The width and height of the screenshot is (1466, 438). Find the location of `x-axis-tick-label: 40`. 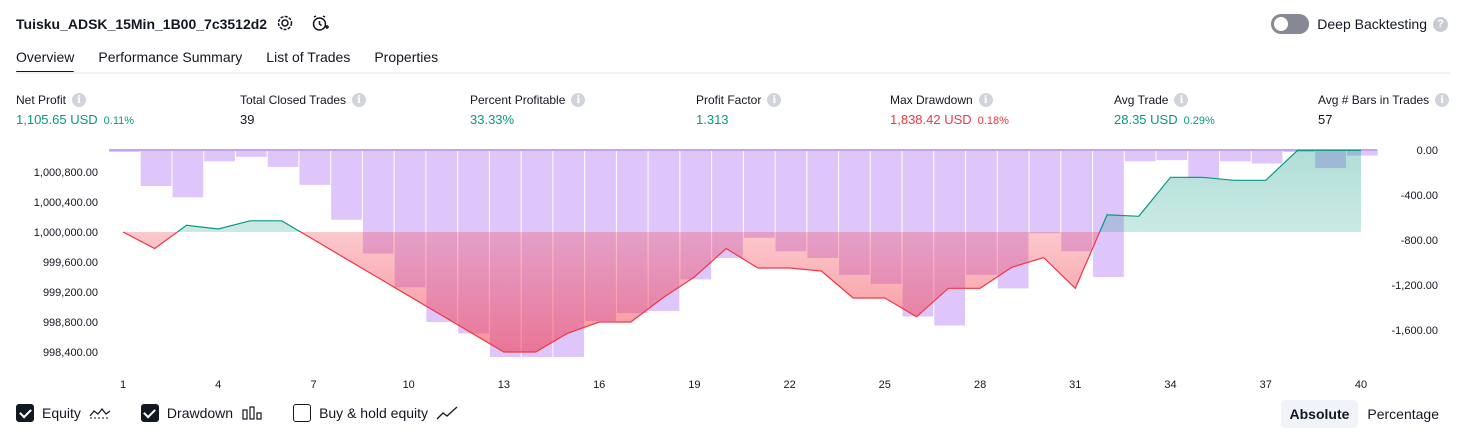

x-axis-tick-label: 40 is located at coordinates (1361, 385).